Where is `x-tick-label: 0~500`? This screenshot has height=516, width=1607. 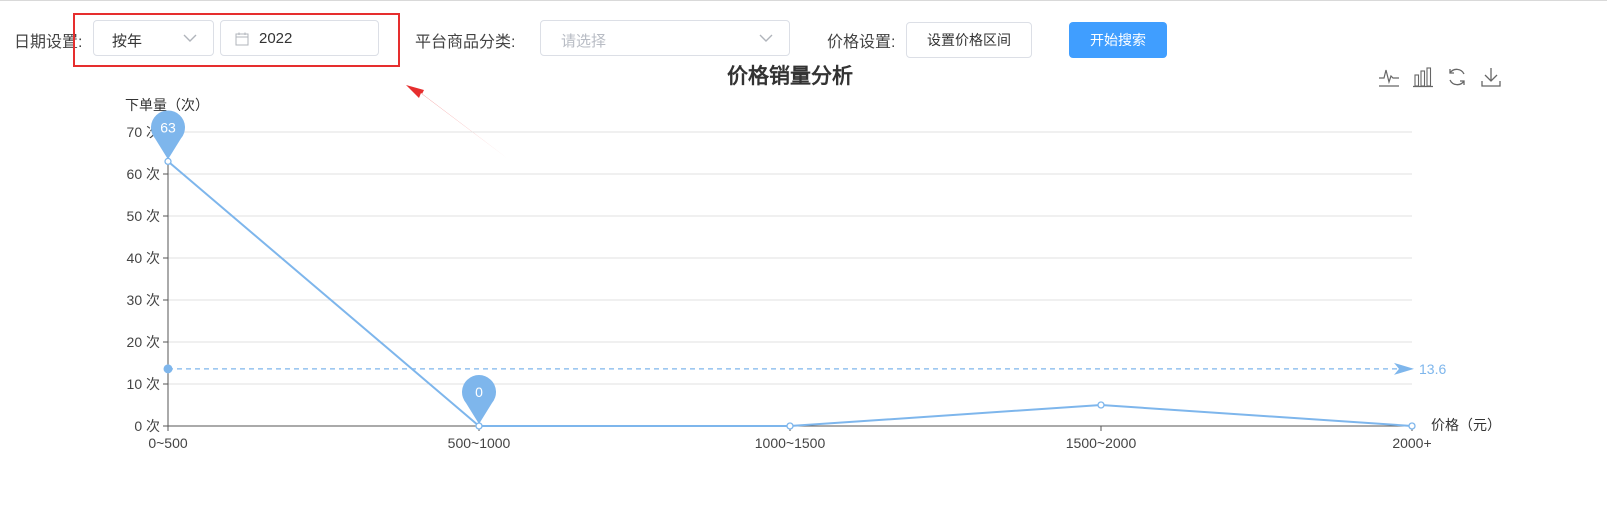
x-tick-label: 0~500 is located at coordinates (168, 443).